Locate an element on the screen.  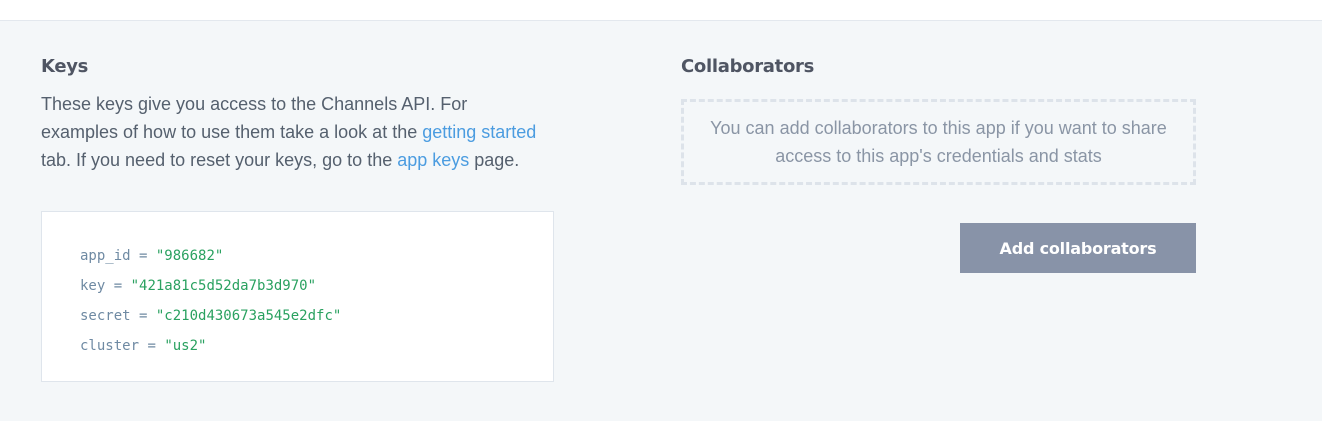
getting-started-link: getting started is located at coordinates (479, 132).